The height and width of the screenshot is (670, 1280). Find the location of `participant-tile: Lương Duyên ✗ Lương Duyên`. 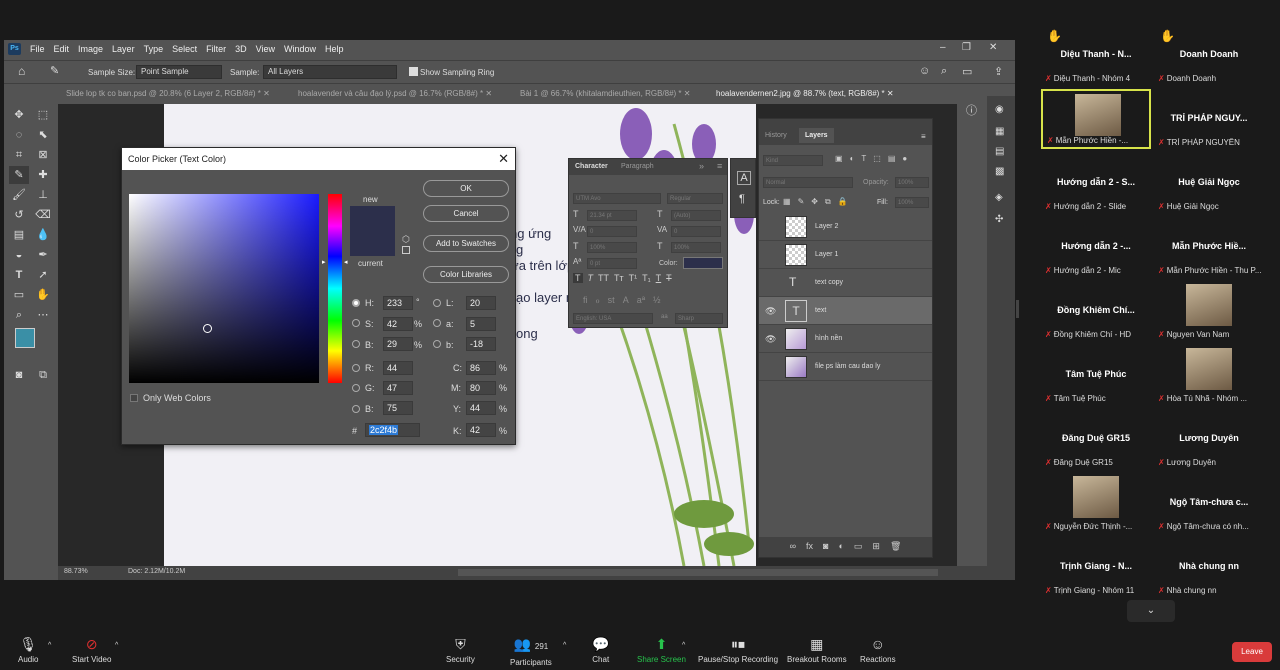

participant-tile: Lương Duyên ✗ Lương Duyên is located at coordinates (1209, 439).